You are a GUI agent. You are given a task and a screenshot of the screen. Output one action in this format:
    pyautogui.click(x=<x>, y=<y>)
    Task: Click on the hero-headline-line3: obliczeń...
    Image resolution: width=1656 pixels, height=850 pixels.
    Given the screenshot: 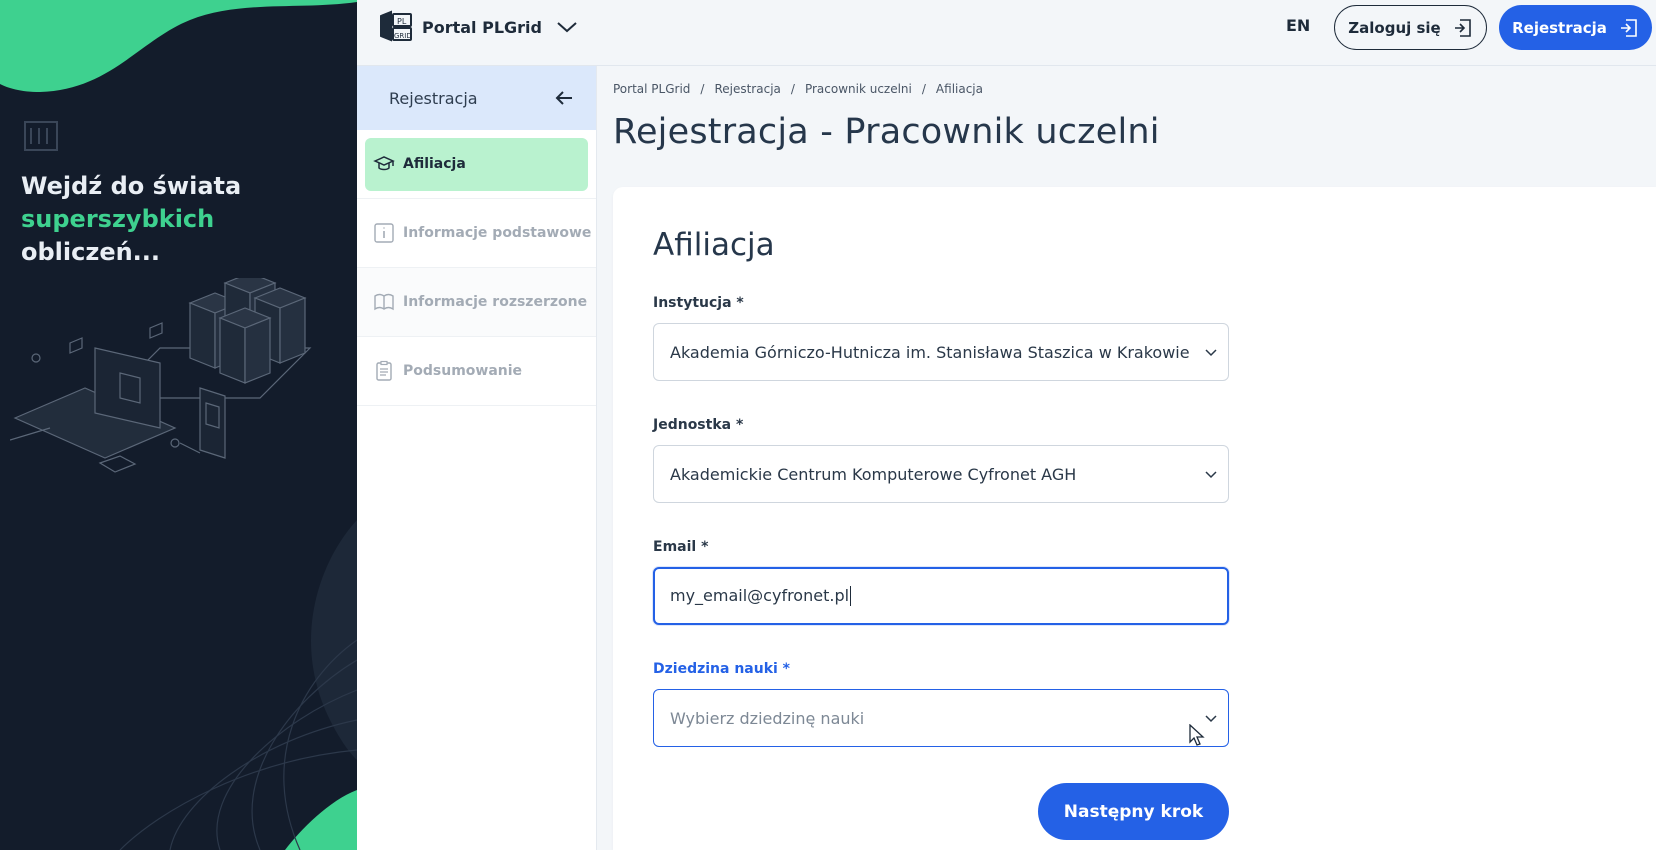 What is the action you would take?
    pyautogui.click(x=91, y=252)
    